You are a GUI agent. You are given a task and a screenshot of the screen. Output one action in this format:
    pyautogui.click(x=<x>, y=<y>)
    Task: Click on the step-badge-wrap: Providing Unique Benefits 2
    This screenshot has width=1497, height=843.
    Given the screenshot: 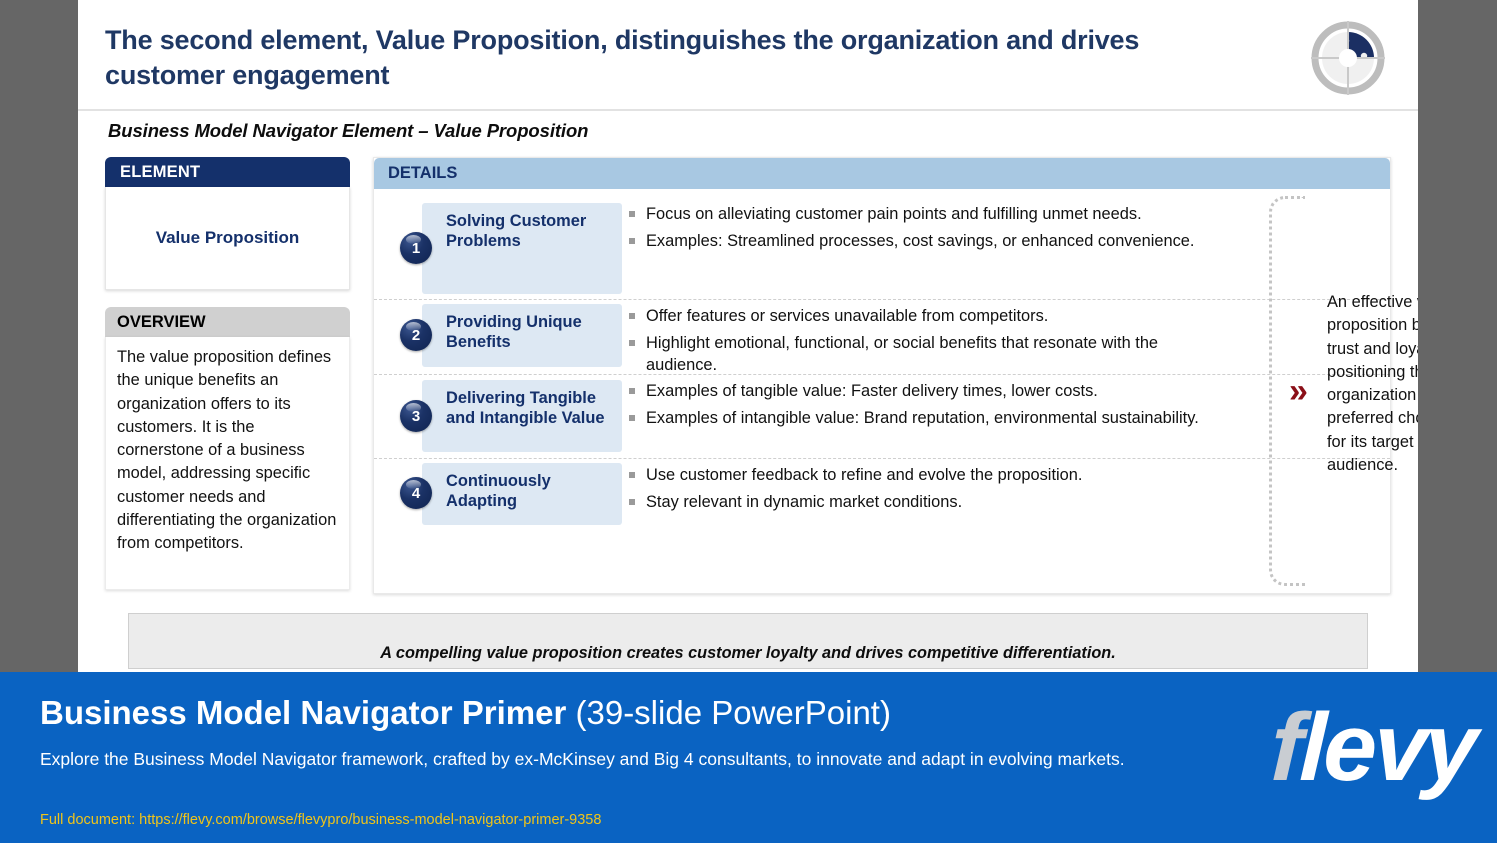 What is the action you would take?
    pyautogui.click(x=511, y=337)
    